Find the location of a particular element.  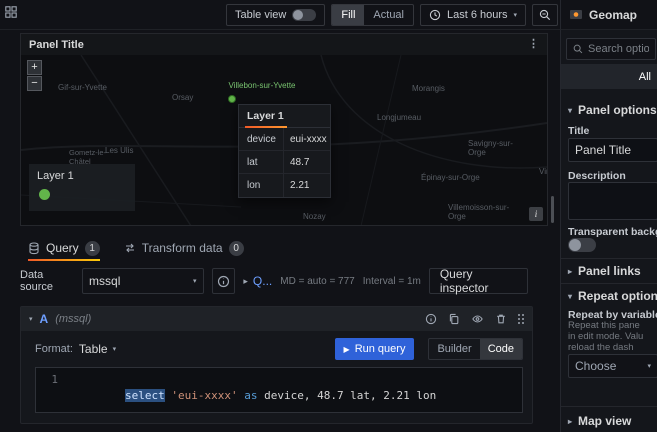

format-value: Table is located at coordinates (93, 349).